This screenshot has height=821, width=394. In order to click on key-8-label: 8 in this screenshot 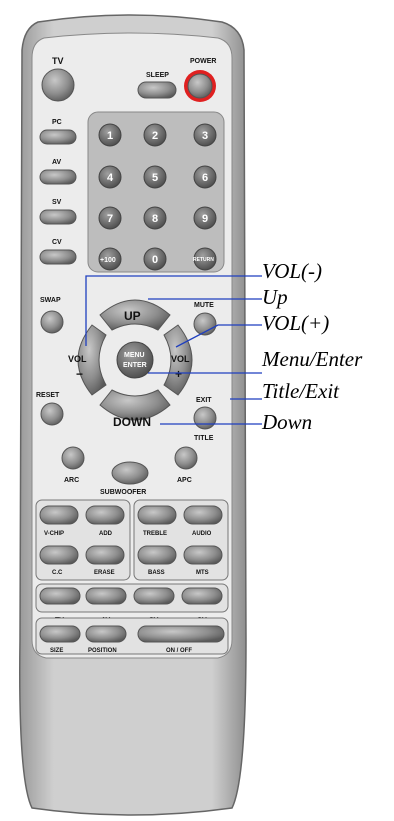, I will do `click(155, 219)`.